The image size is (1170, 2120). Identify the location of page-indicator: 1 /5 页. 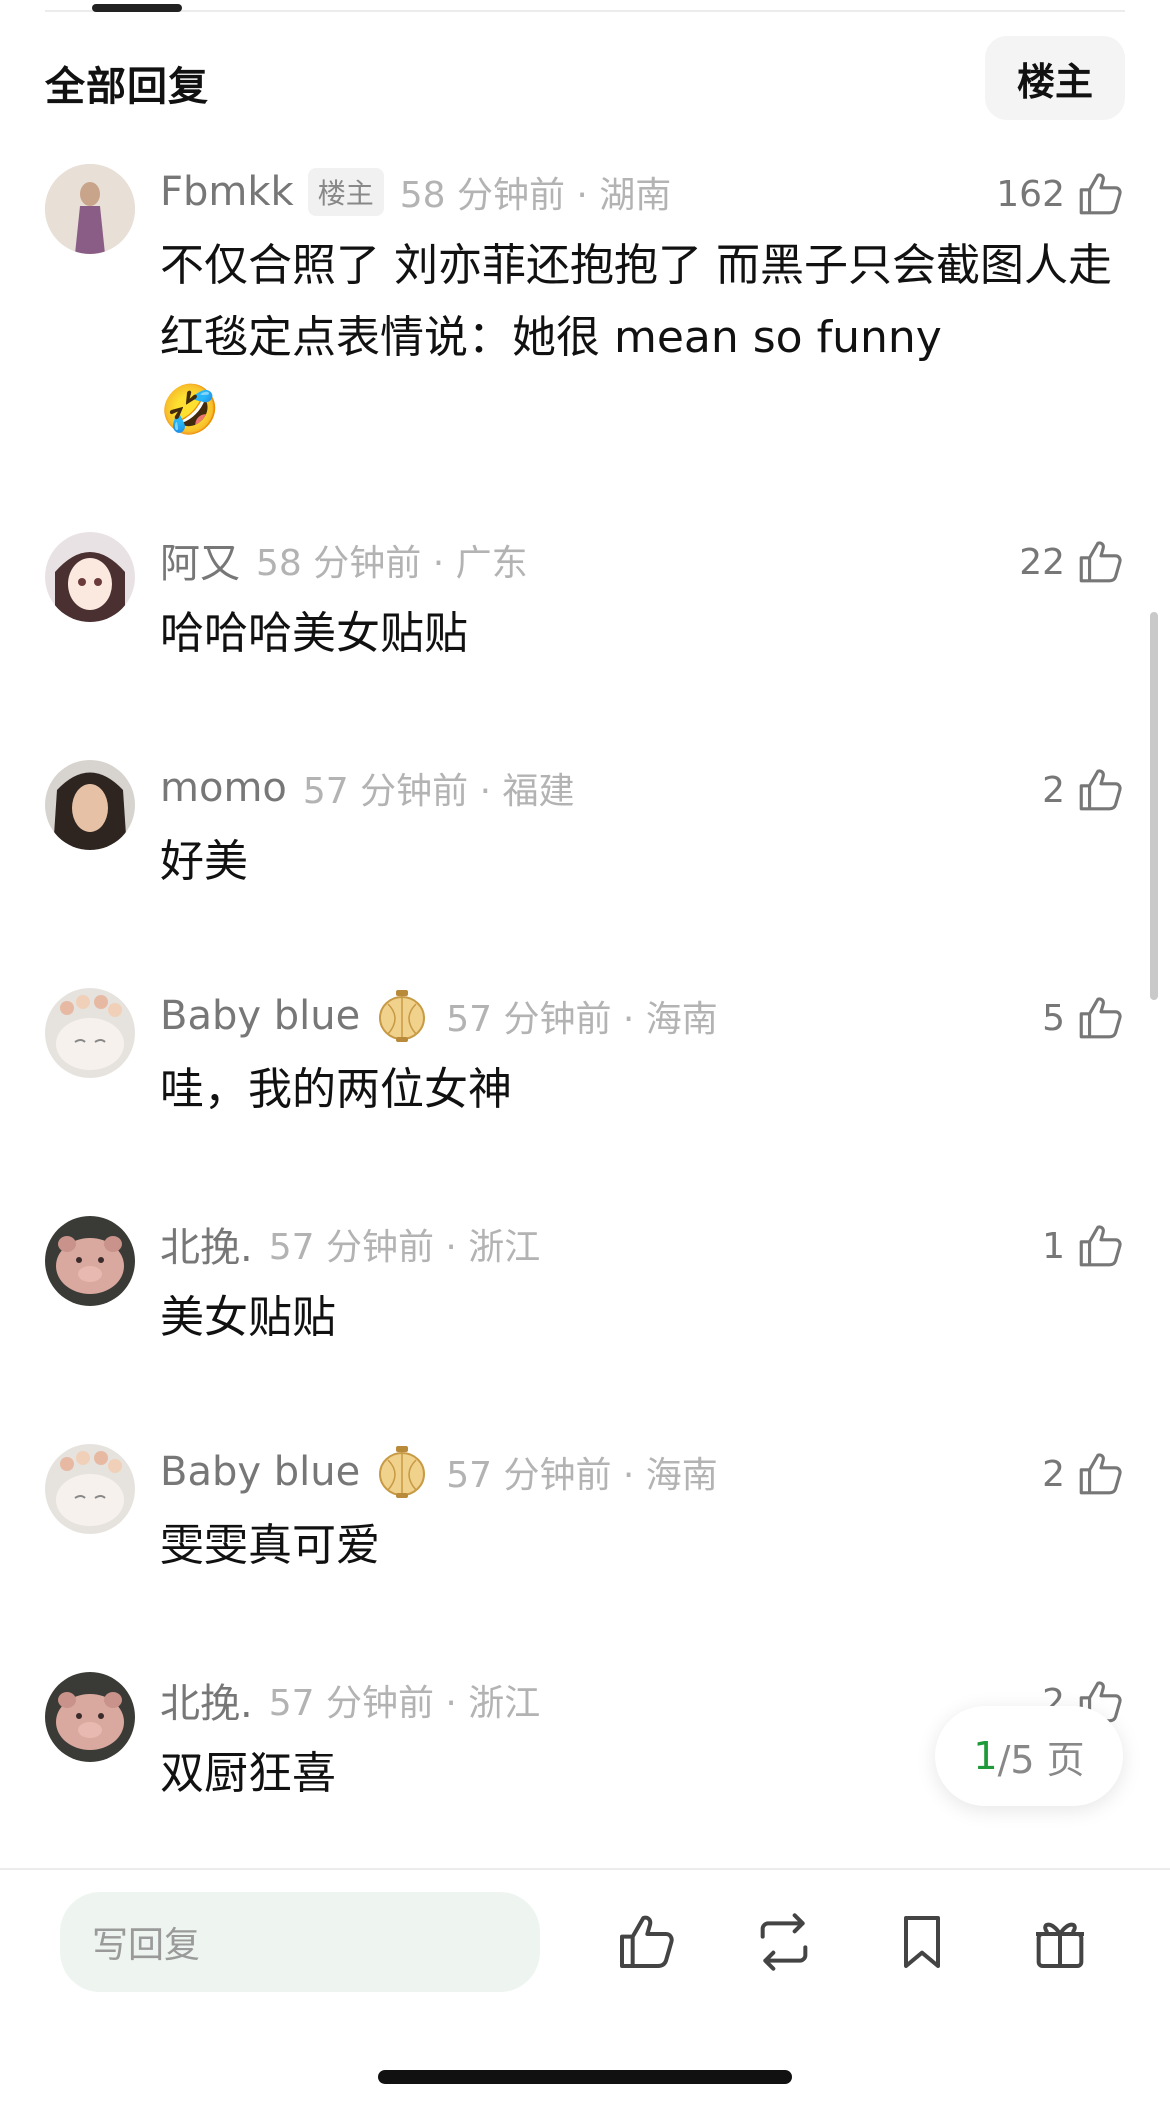
(1029, 1756).